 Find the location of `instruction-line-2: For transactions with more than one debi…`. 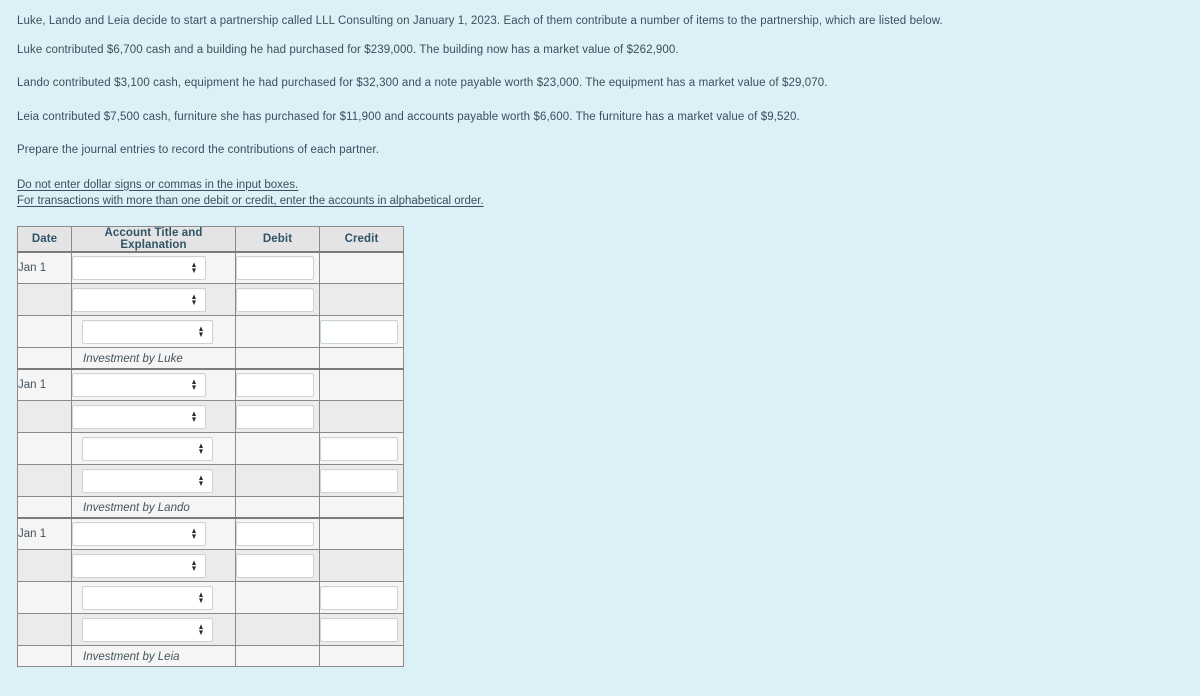

instruction-line-2: For transactions with more than one debi… is located at coordinates (250, 201).